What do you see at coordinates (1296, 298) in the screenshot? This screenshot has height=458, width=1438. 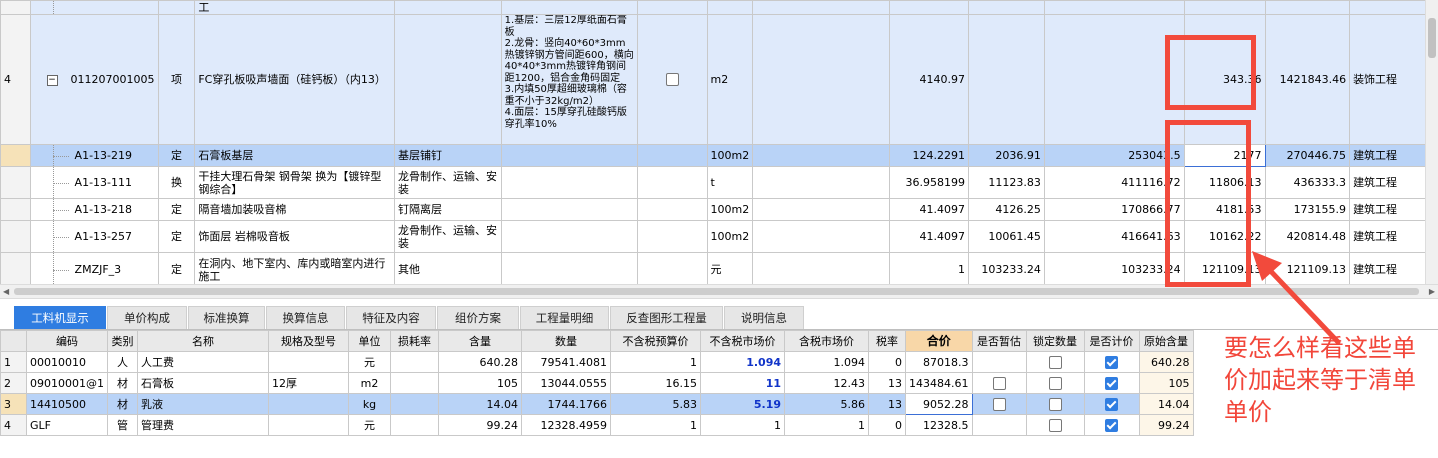 I see `annotation-arrow` at bounding box center [1296, 298].